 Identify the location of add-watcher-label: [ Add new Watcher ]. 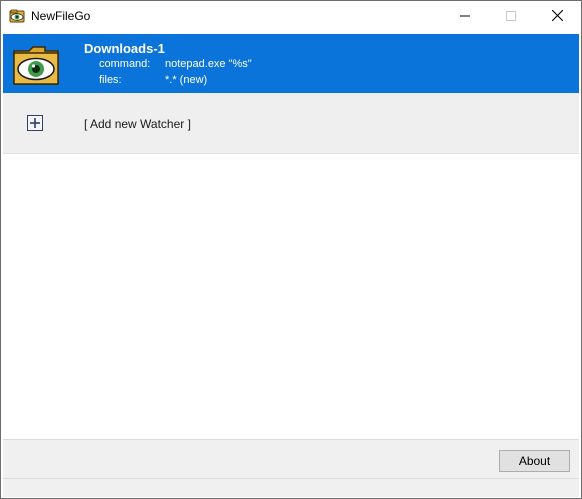
(137, 124).